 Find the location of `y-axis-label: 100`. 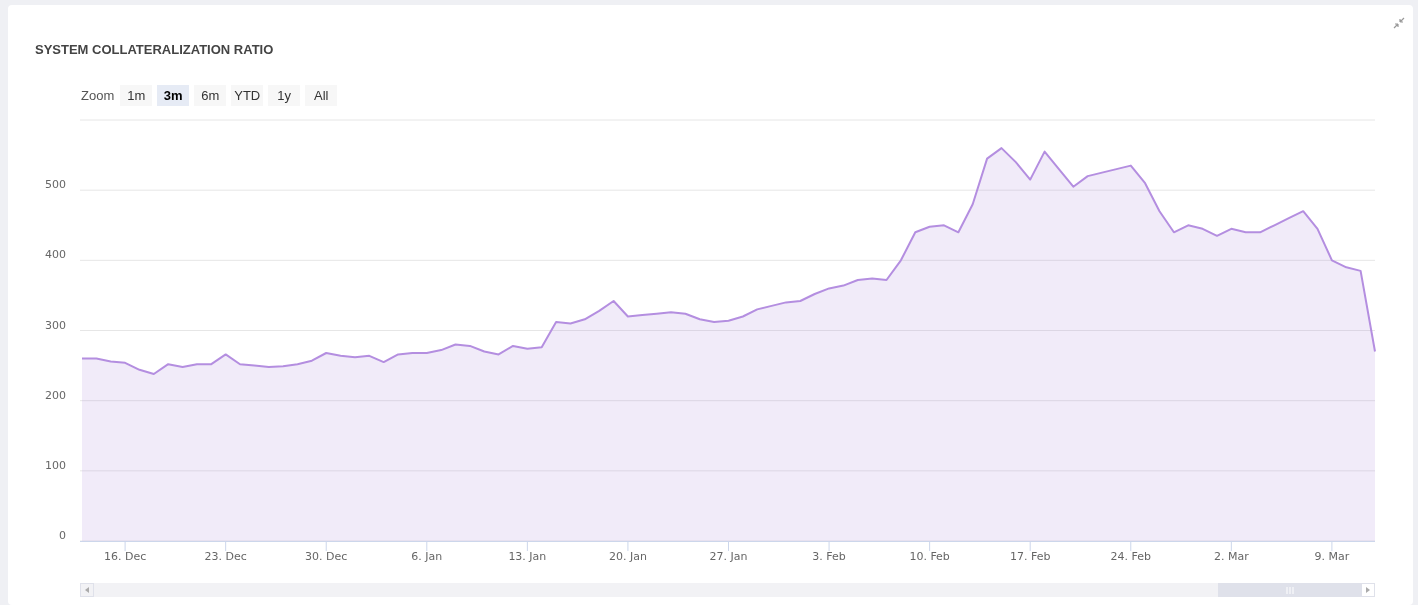

y-axis-label: 100 is located at coordinates (55, 465).